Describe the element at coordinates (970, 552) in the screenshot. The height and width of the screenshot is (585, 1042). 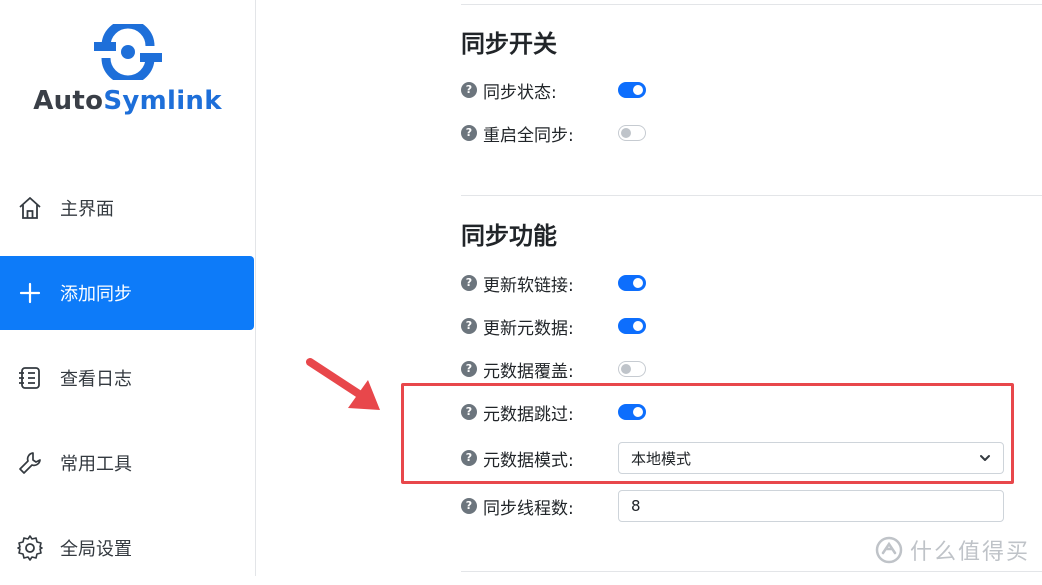
I see `watermark-text: 什么值得买` at that location.